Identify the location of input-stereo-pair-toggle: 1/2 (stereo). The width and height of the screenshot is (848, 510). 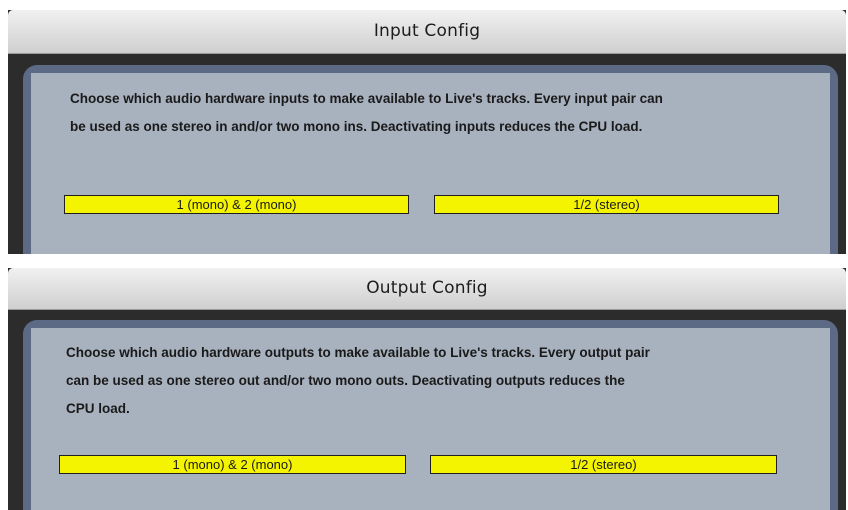
(606, 204).